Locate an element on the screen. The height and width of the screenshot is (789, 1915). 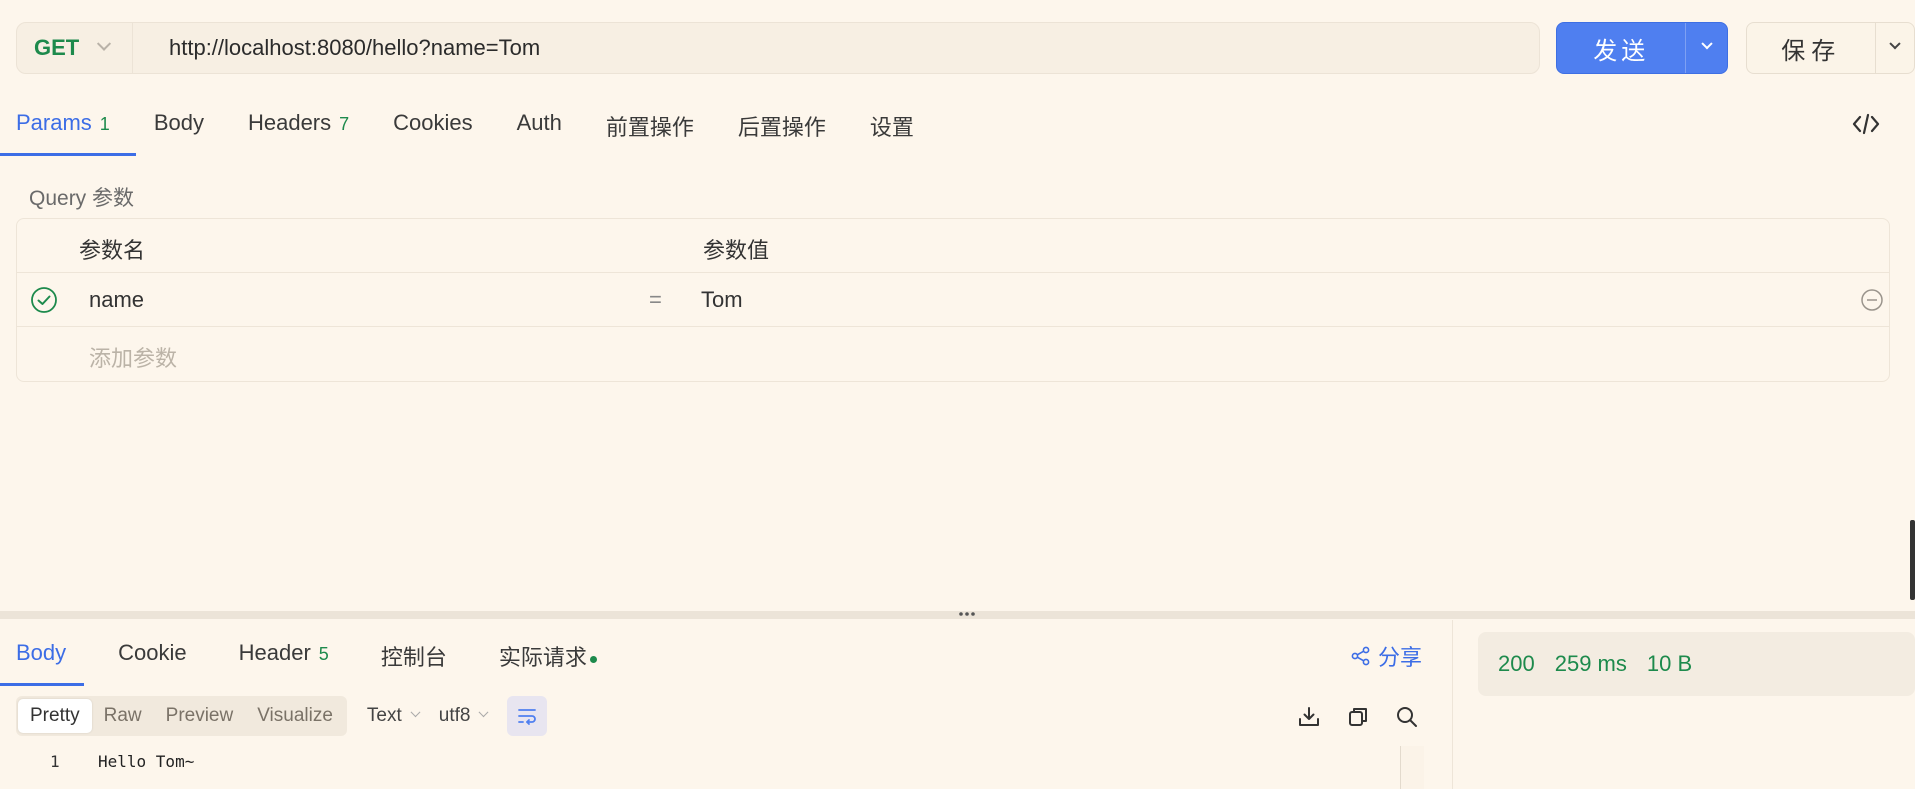
tab-label: 后置操作 is located at coordinates (781, 127).